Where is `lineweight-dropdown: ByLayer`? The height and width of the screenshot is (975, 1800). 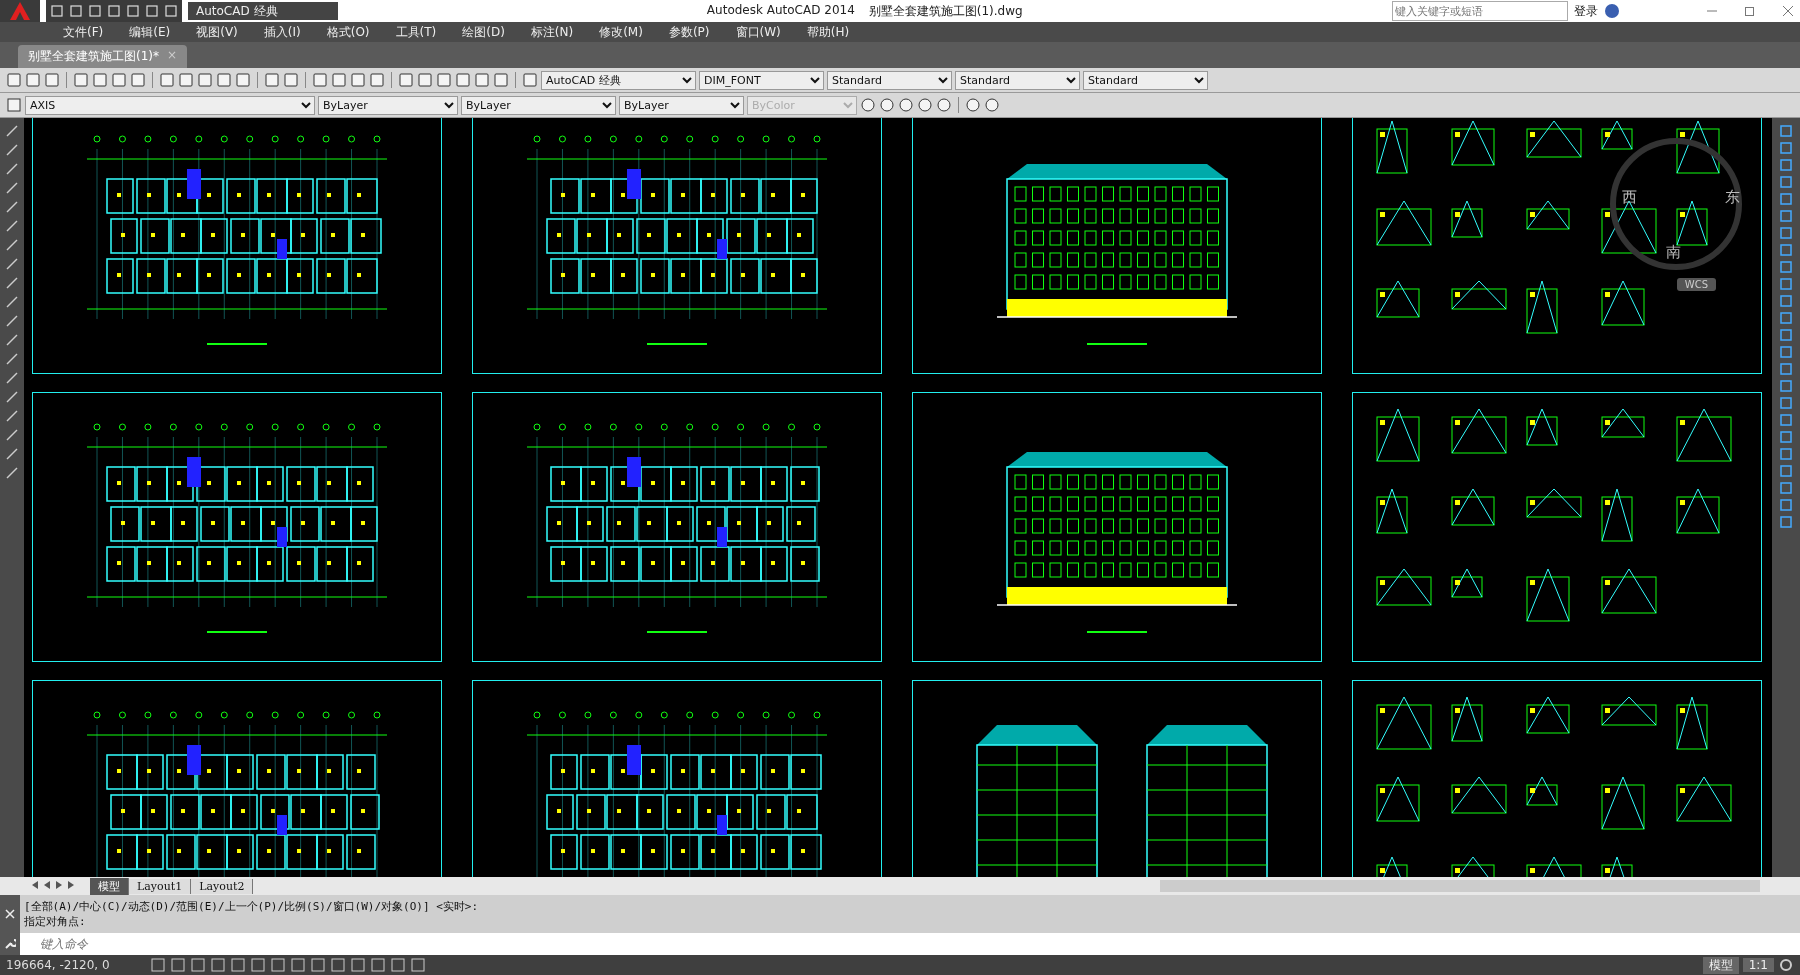 lineweight-dropdown: ByLayer is located at coordinates (681, 105).